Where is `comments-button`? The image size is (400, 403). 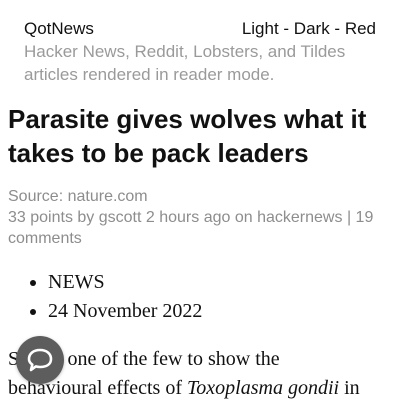 comments-button is located at coordinates (40, 360).